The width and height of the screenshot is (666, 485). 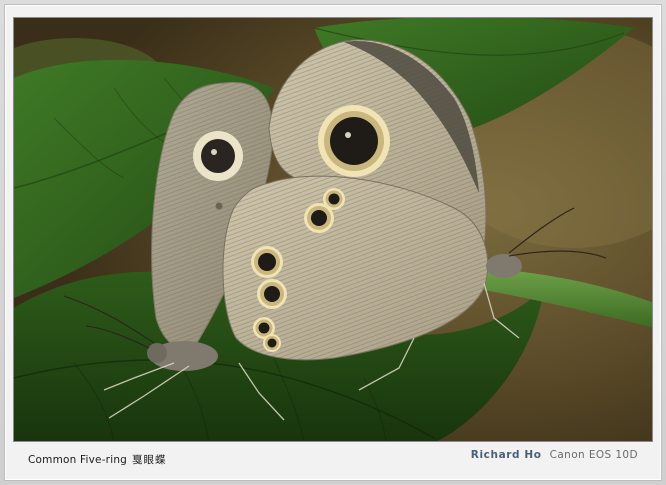 I want to click on photographer-name: Richard Ho, so click(x=506, y=455).